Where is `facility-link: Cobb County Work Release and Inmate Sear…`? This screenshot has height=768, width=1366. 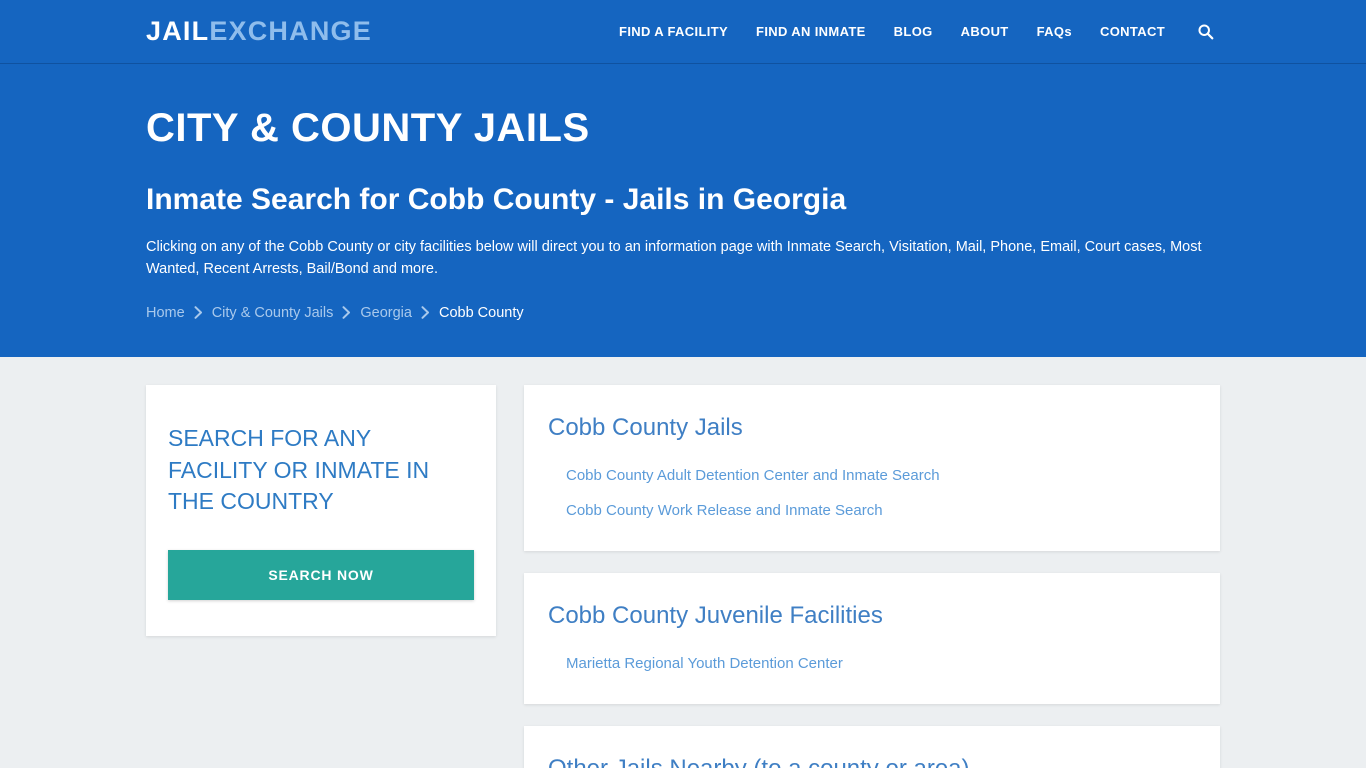 facility-link: Cobb County Work Release and Inmate Sear… is located at coordinates (724, 510).